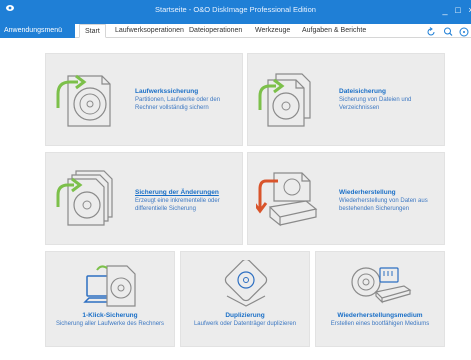  Describe the element at coordinates (110, 315) in the screenshot. I see `tile-title: 1-Klick-Sicherung` at that location.